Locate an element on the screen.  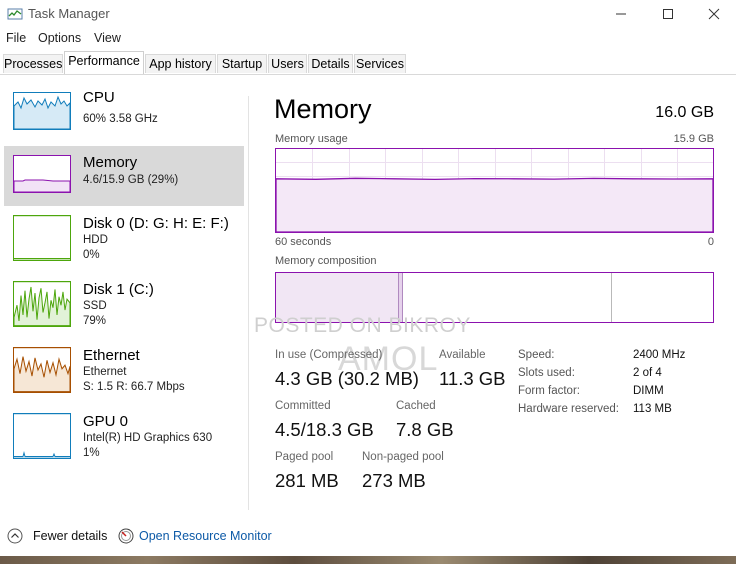
watermark-posted: POSTED ON BIKROY is located at coordinates (362, 325).